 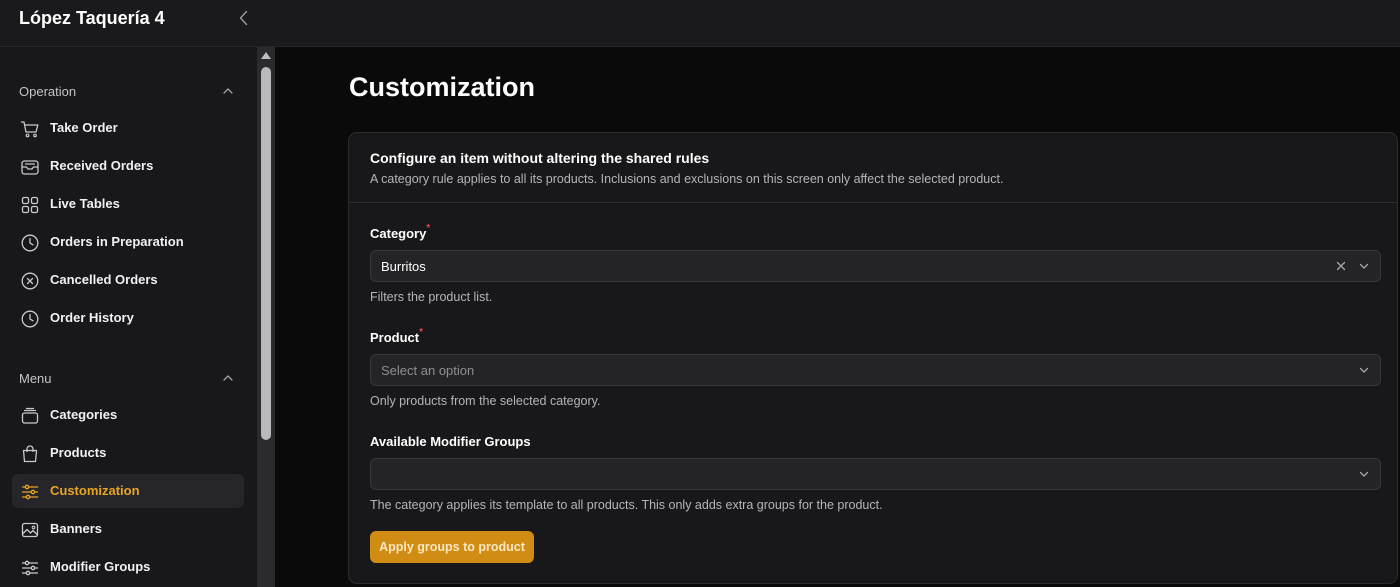 I want to click on product-select: Select an option, so click(x=875, y=370).